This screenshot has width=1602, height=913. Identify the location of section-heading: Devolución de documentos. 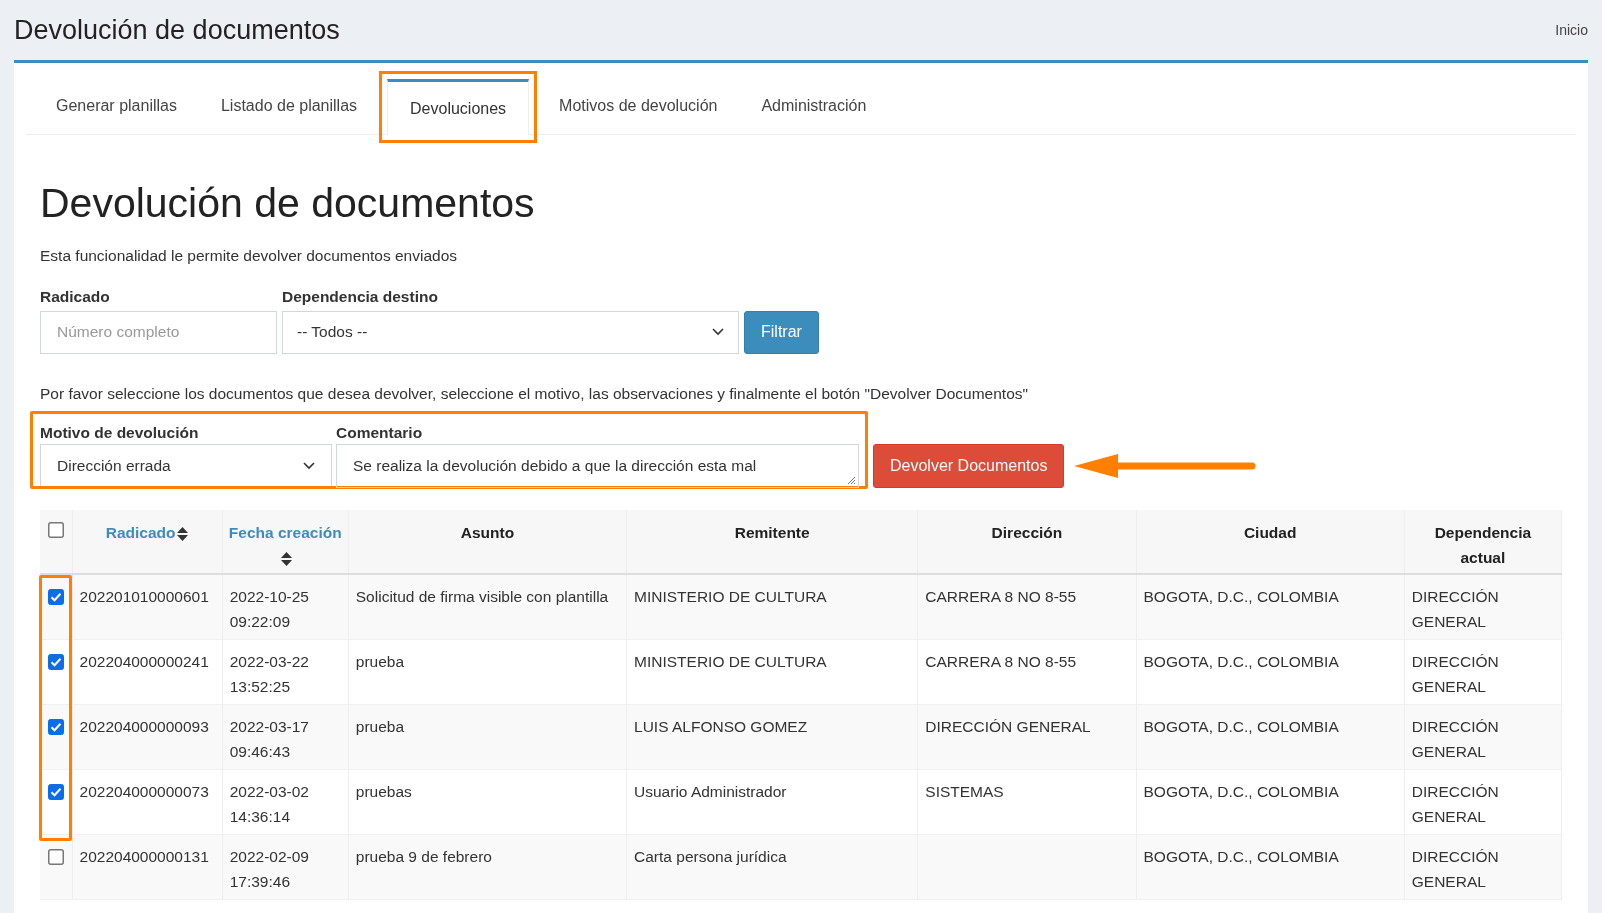
(288, 203).